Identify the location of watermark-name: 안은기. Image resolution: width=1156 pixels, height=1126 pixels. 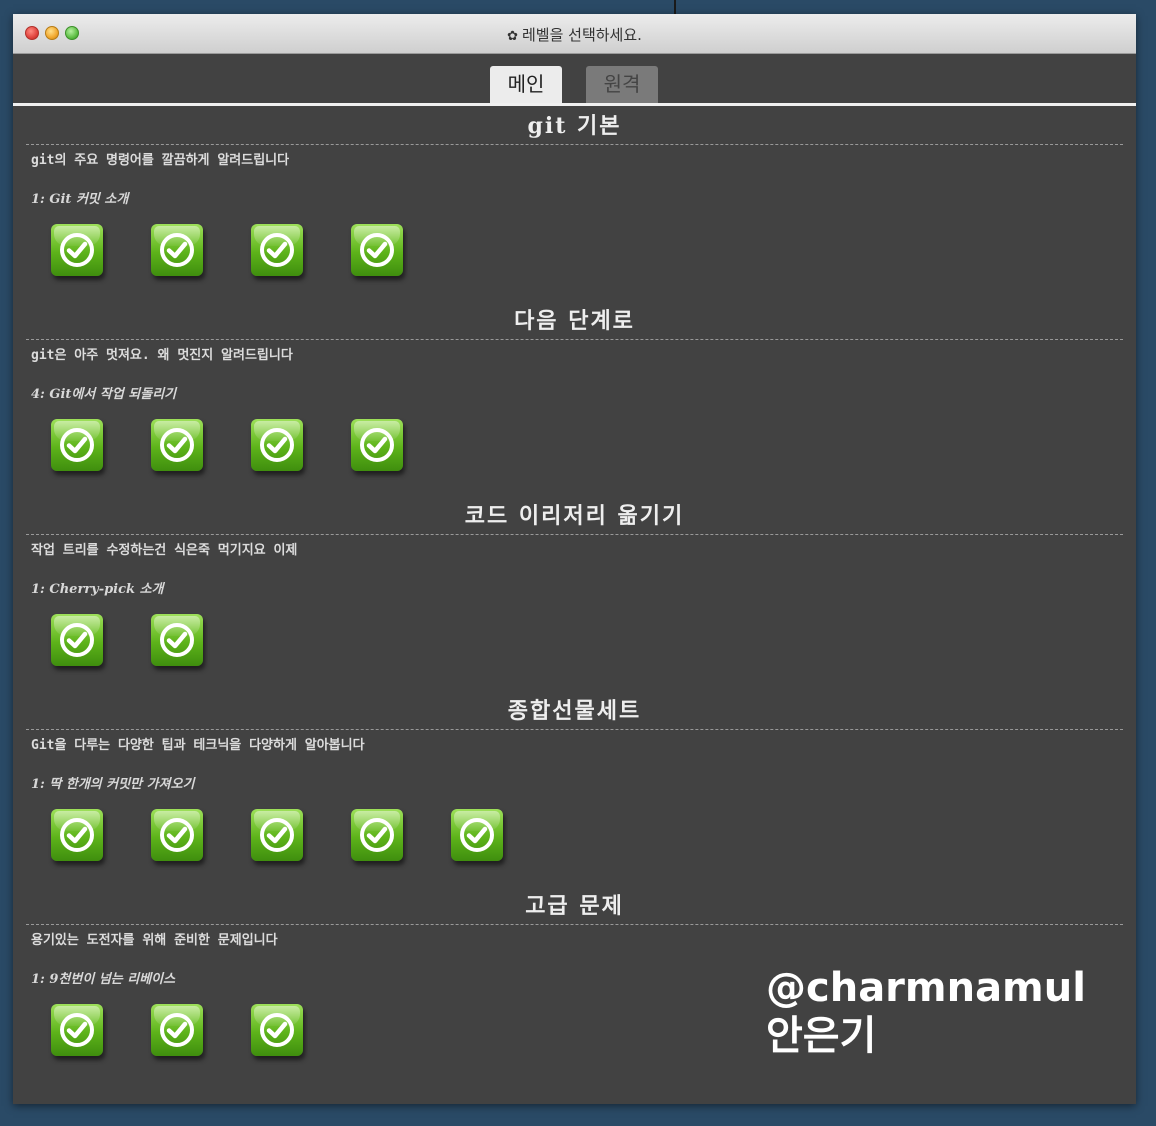
(821, 1036).